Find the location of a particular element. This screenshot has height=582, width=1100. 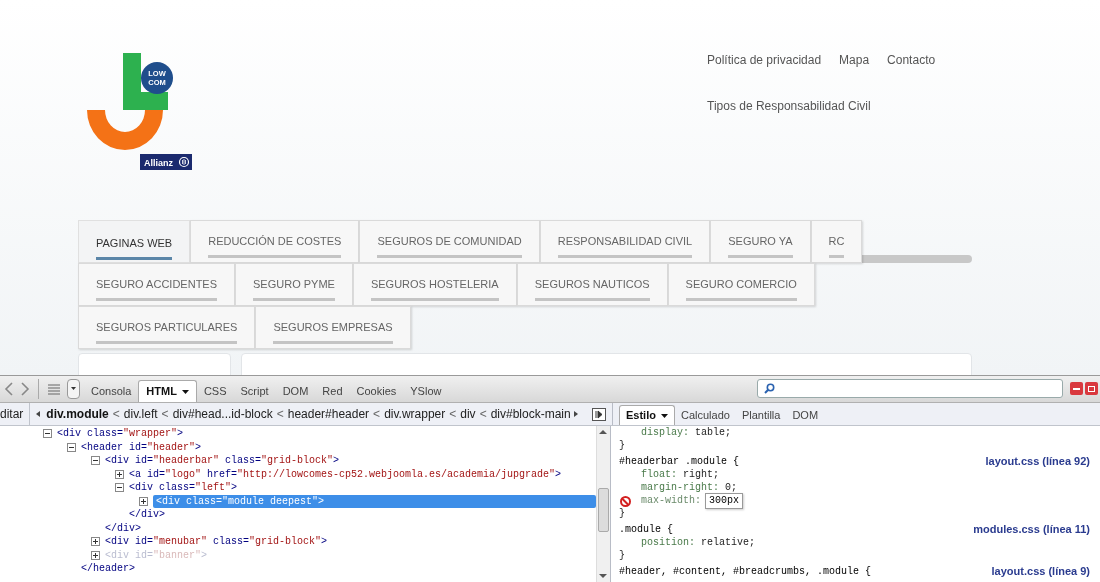

nav-link: Mapa is located at coordinates (854, 60).